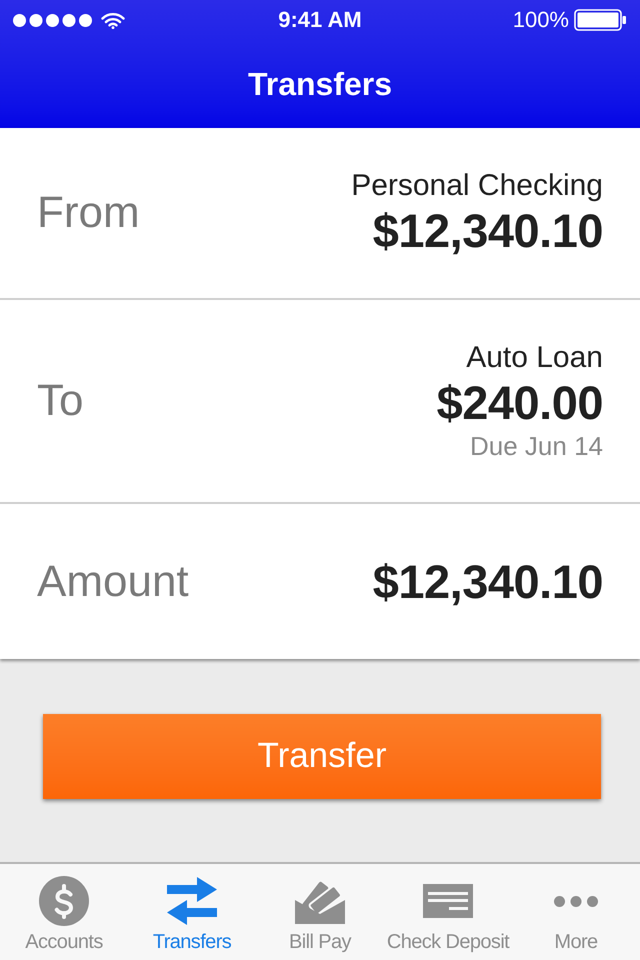 This screenshot has height=960, width=640. I want to click on transfer-button: Transfer, so click(322, 756).